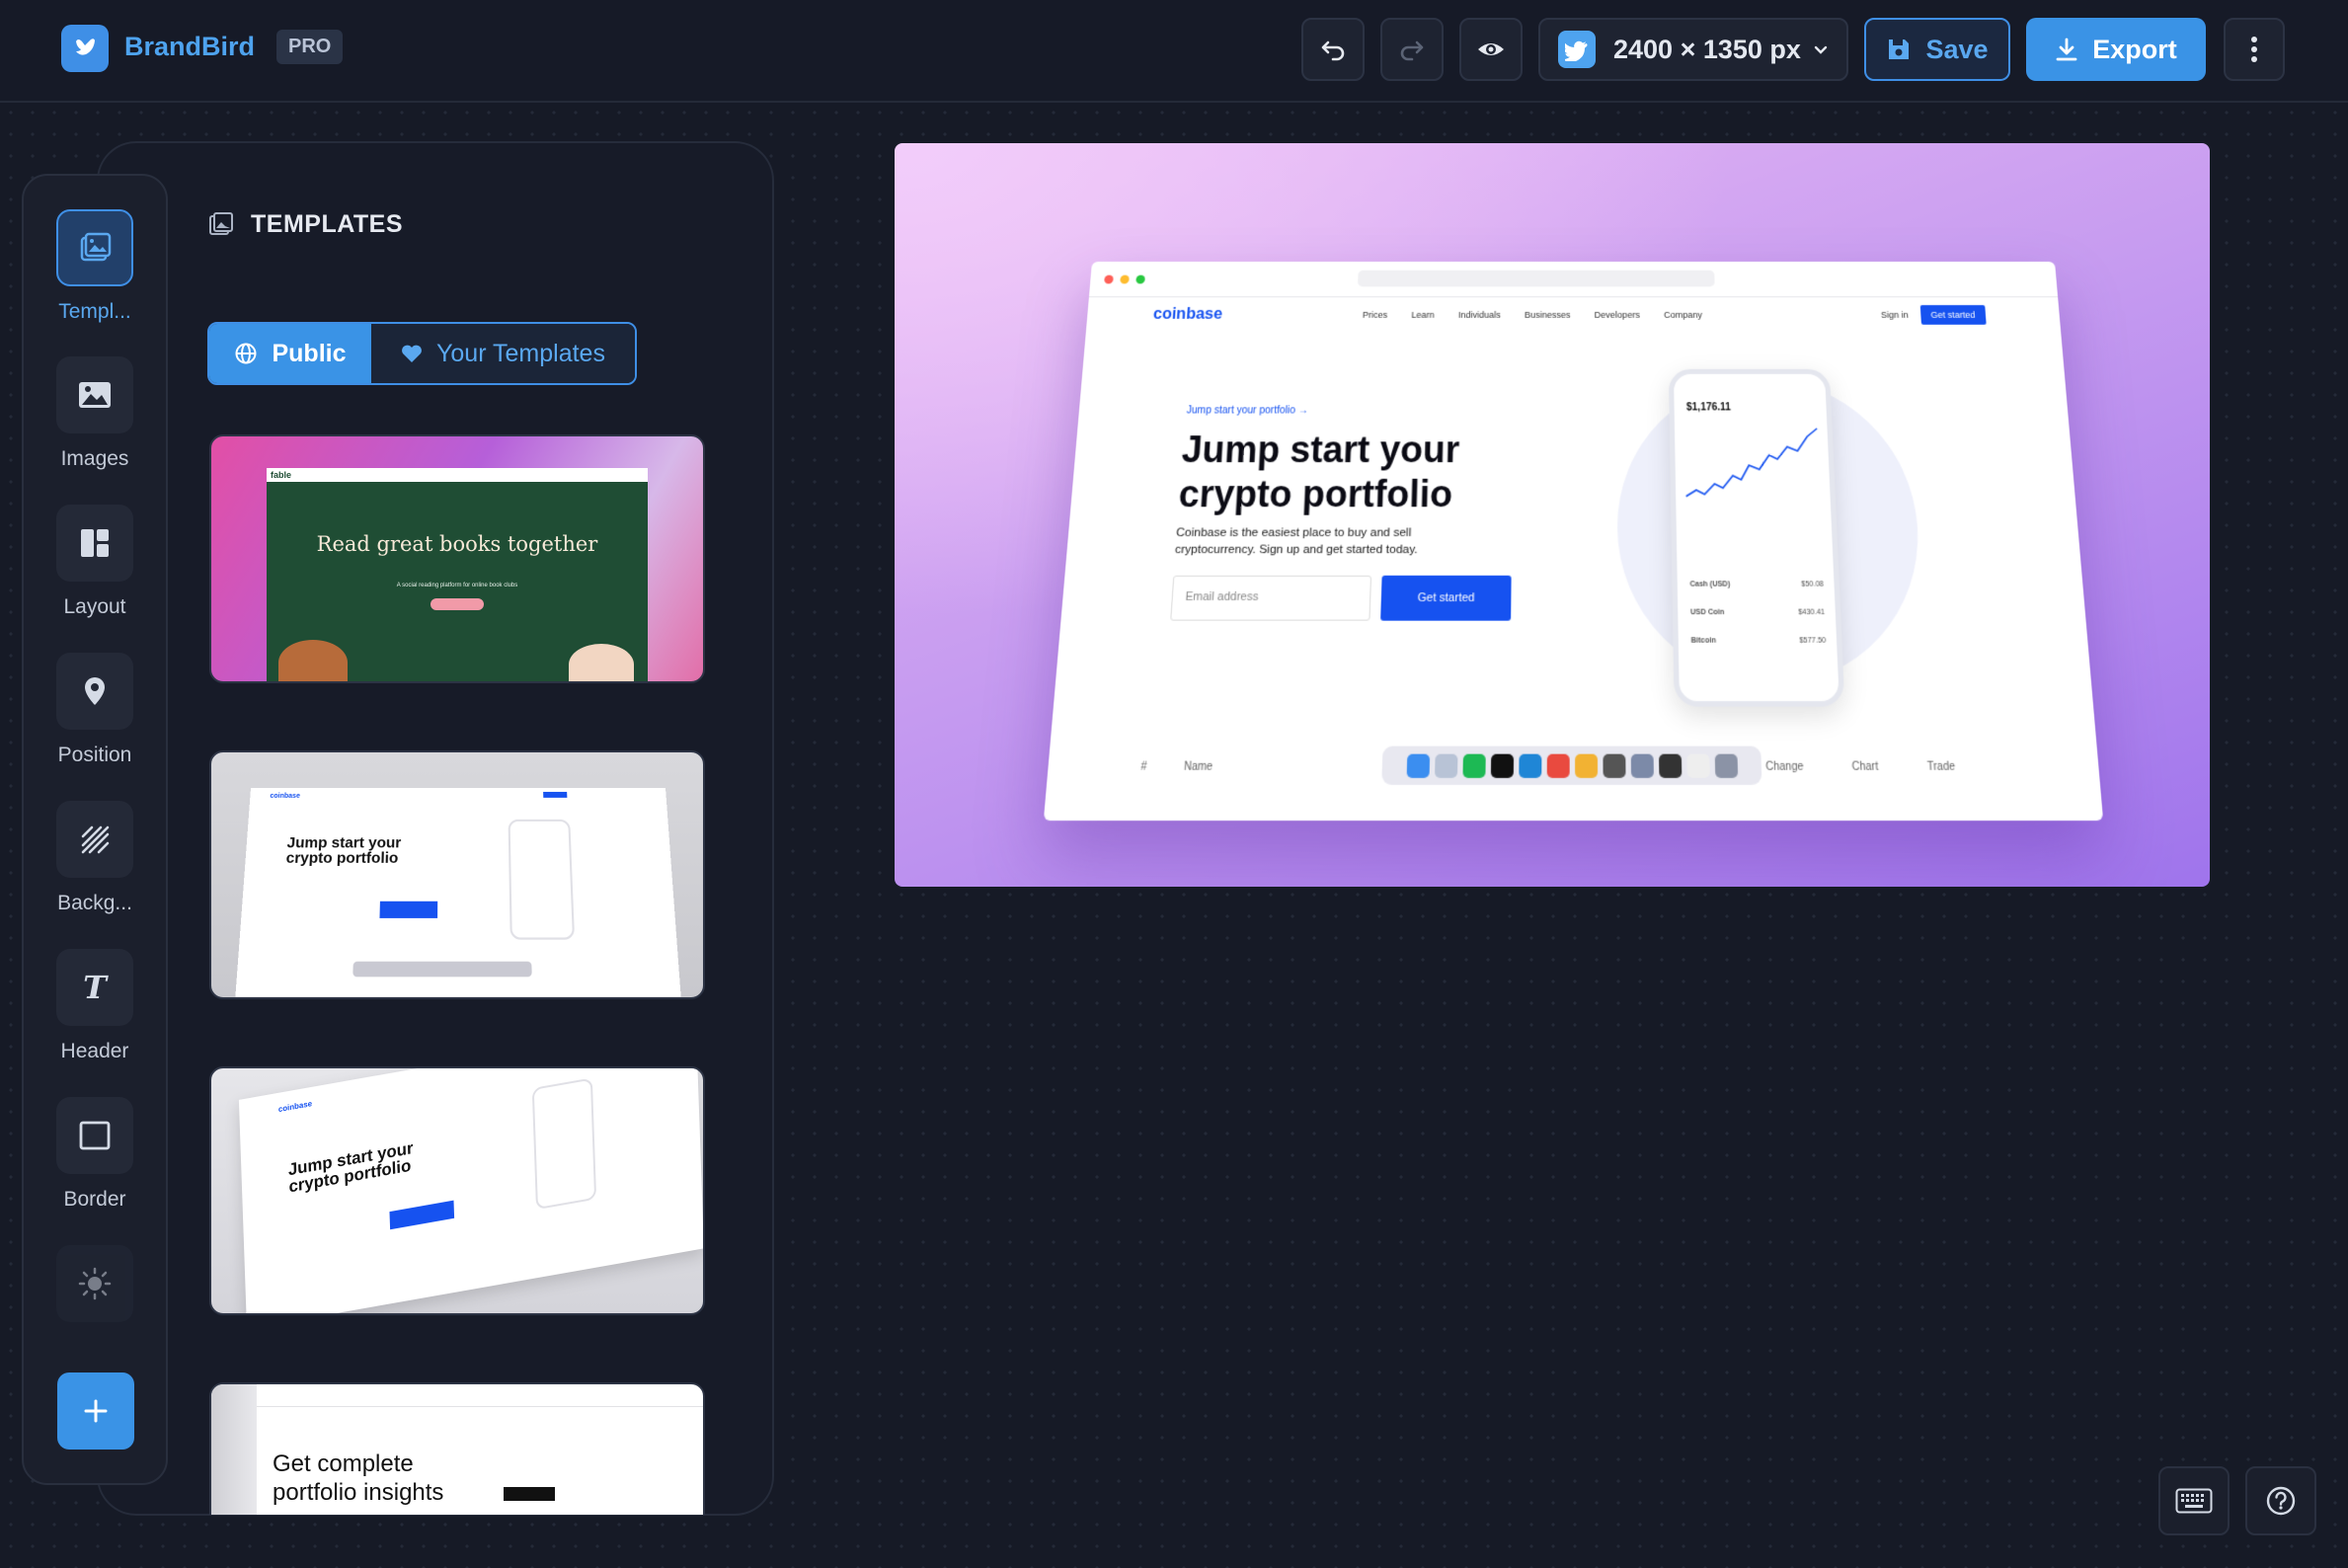  I want to click on export-label: Export, so click(2134, 49).